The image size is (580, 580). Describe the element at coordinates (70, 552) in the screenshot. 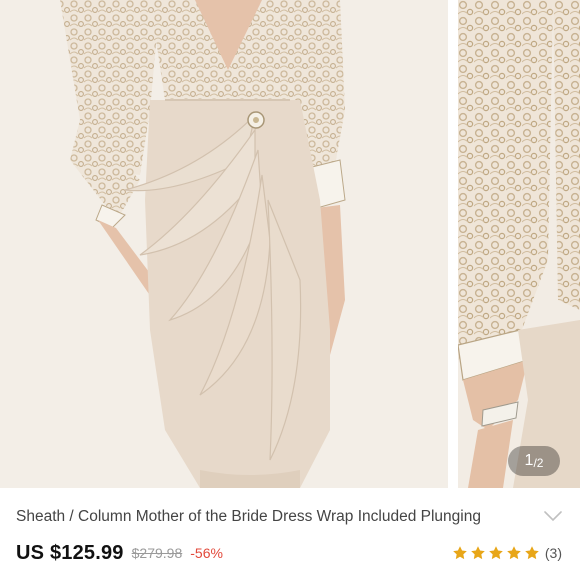

I see `current-price: US $125.99` at that location.